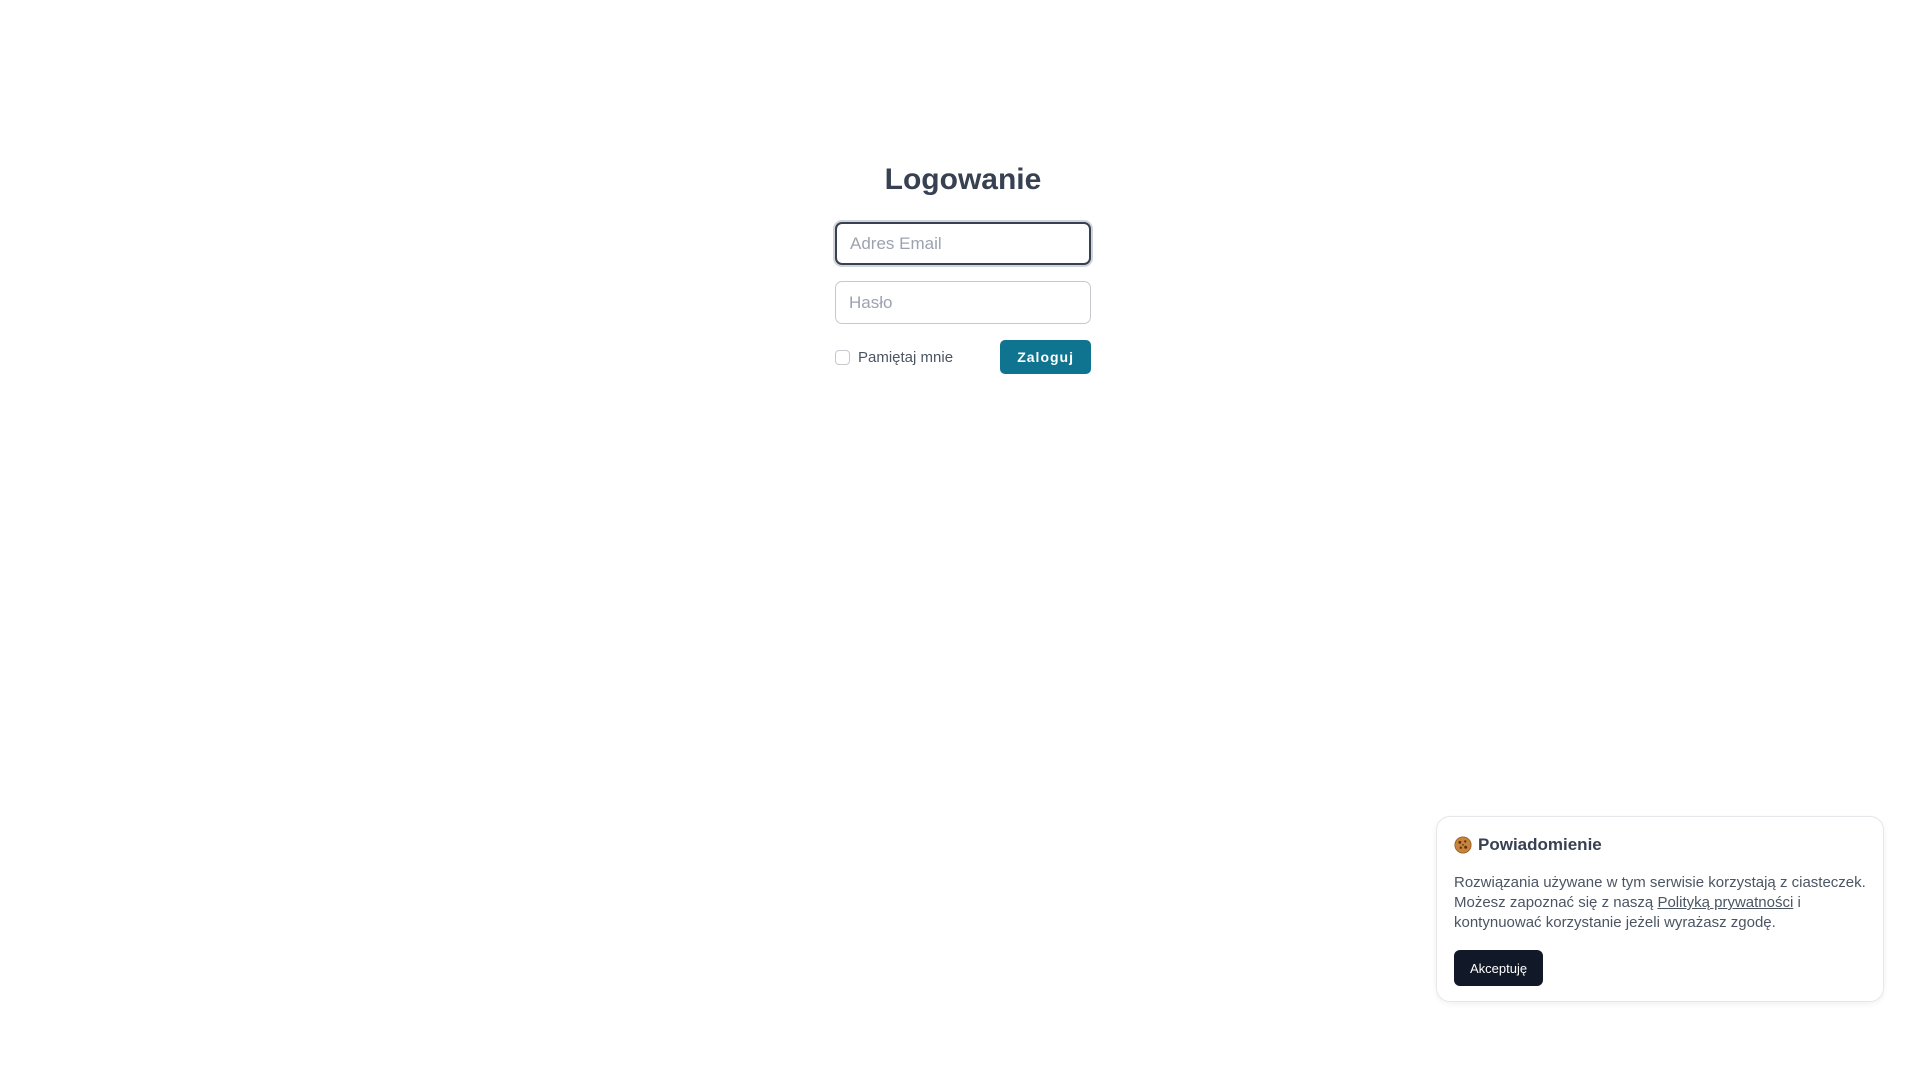  I want to click on password-input, so click(963, 302).